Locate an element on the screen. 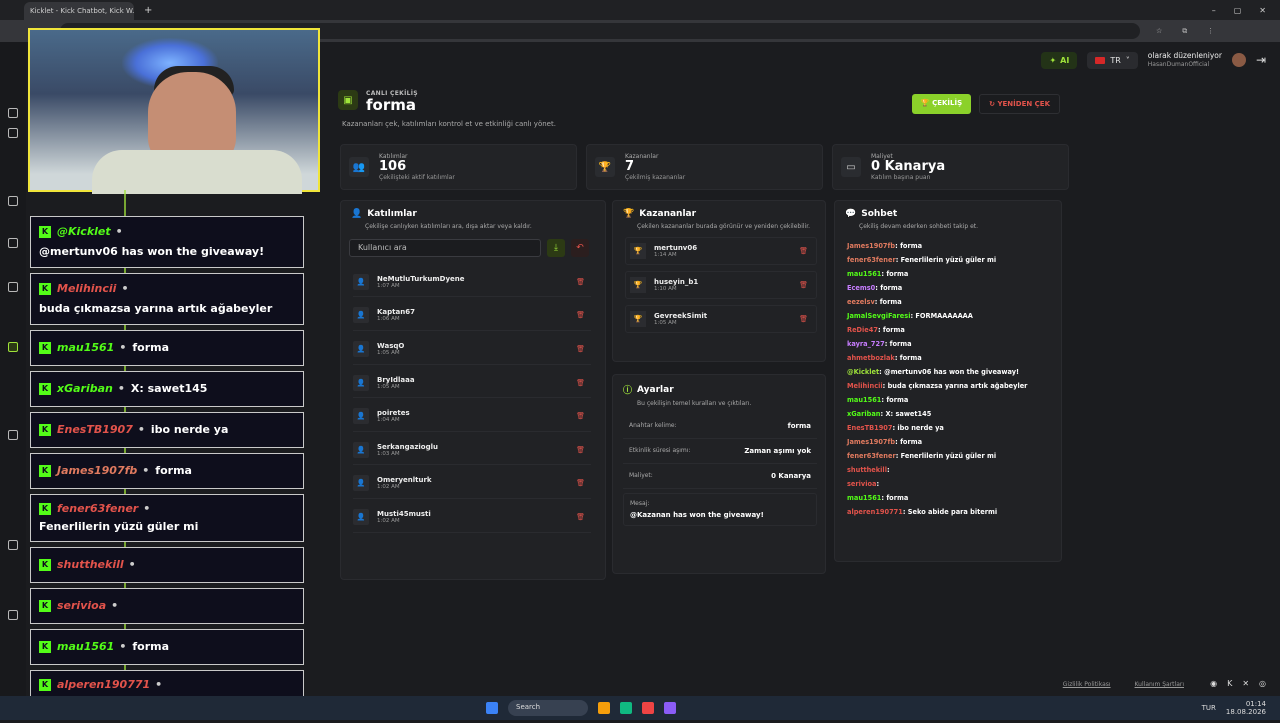  info-icon: ⓘ is located at coordinates (628, 391).